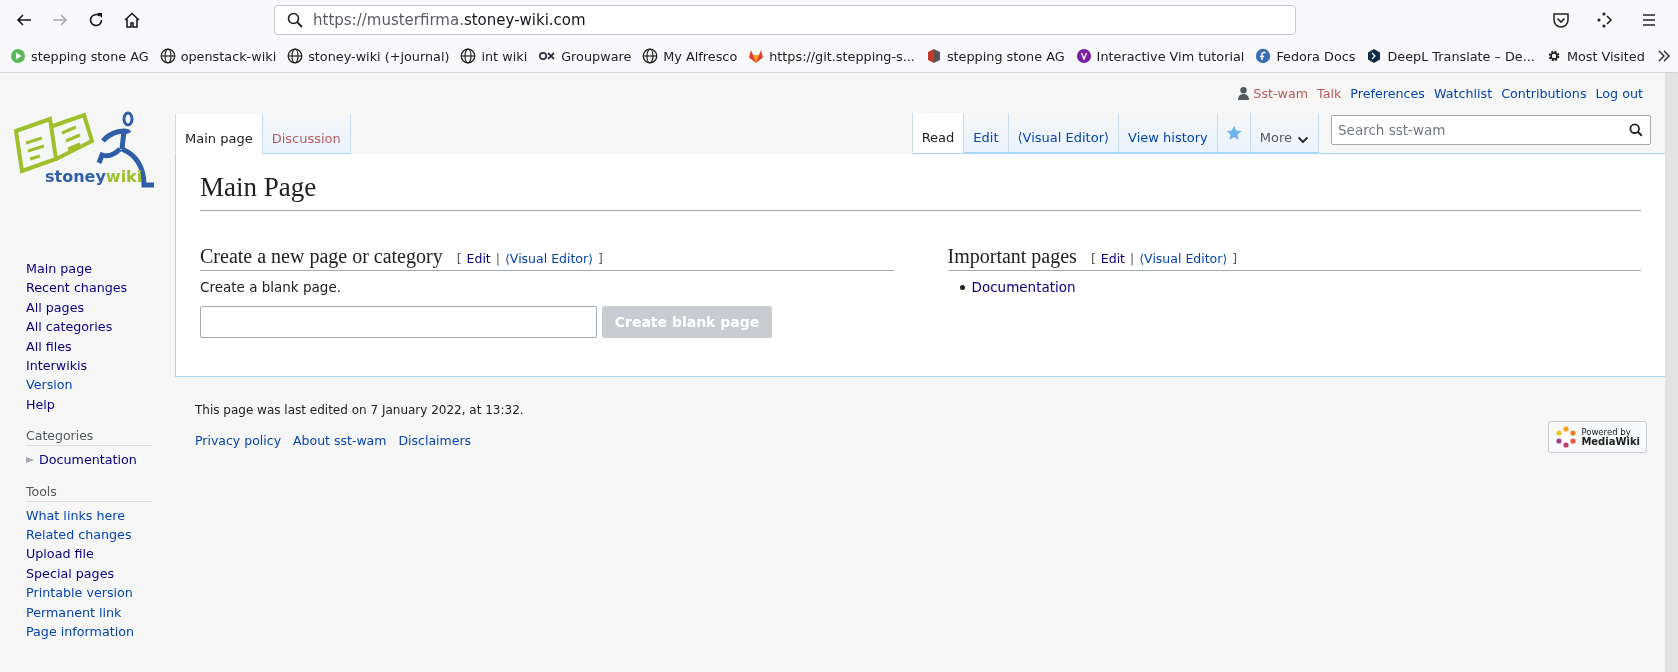  What do you see at coordinates (1167, 133) in the screenshot?
I see `view-tab: View history` at bounding box center [1167, 133].